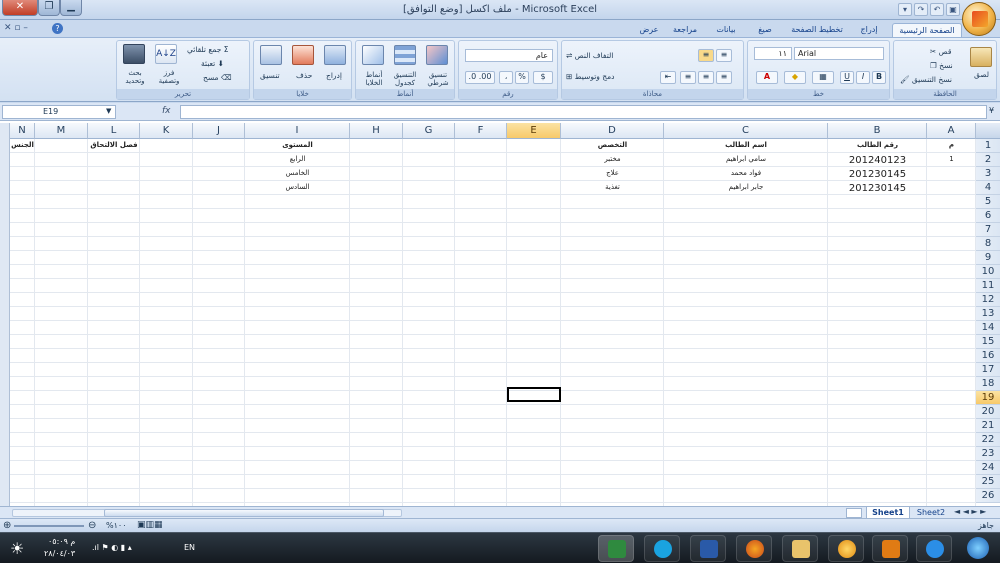 The width and height of the screenshot is (1000, 563). Describe the element at coordinates (303, 55) in the screenshot. I see `delete-cells-icon` at that location.